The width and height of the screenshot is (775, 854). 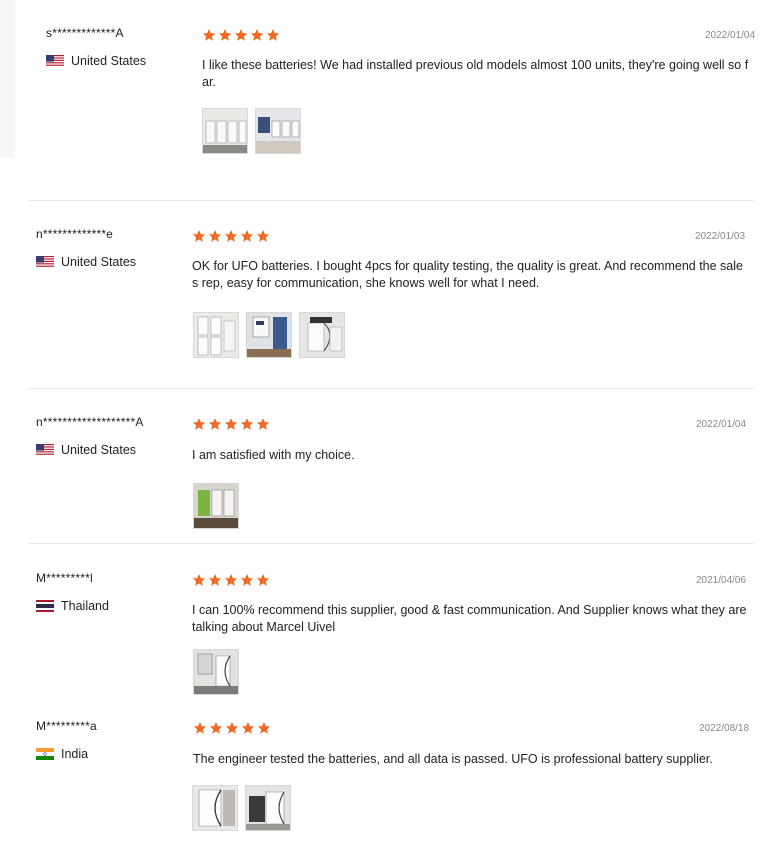 I want to click on reviewer-name: s*************A, so click(x=85, y=33).